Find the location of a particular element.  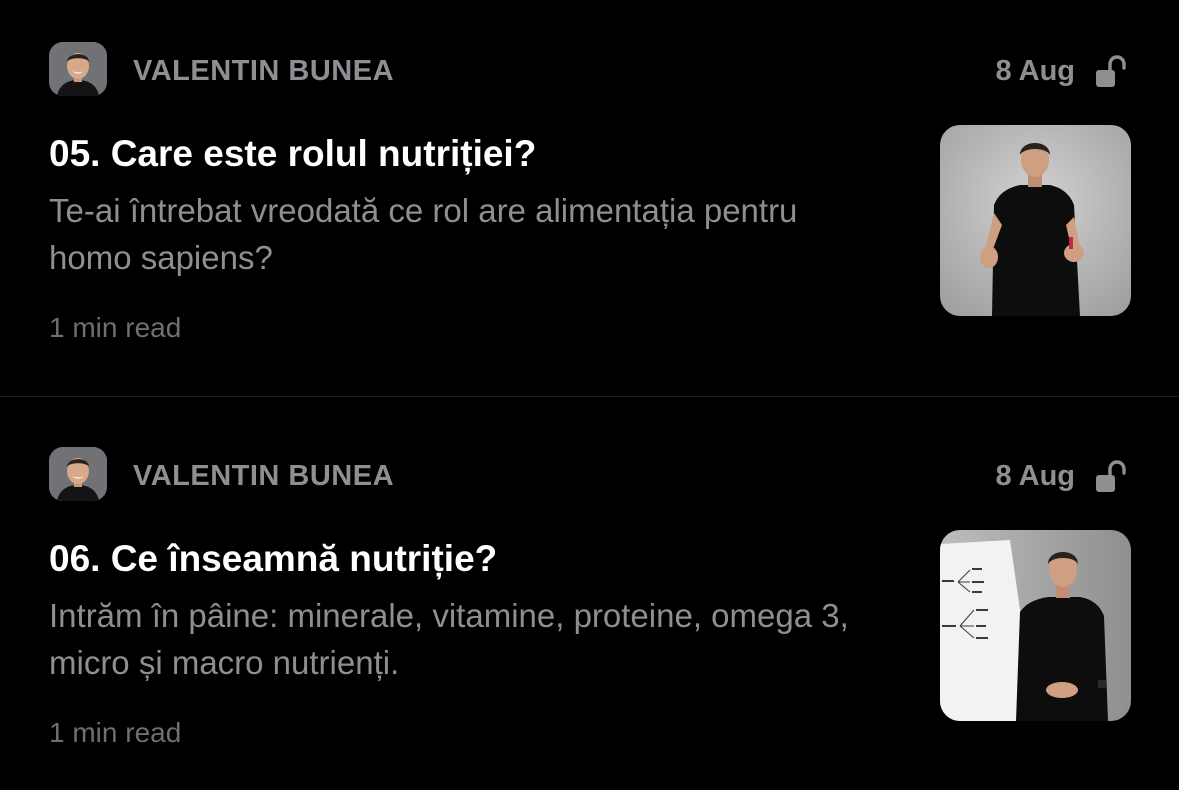

post-title: 05. Care este rolul nutriției? is located at coordinates (292, 154).